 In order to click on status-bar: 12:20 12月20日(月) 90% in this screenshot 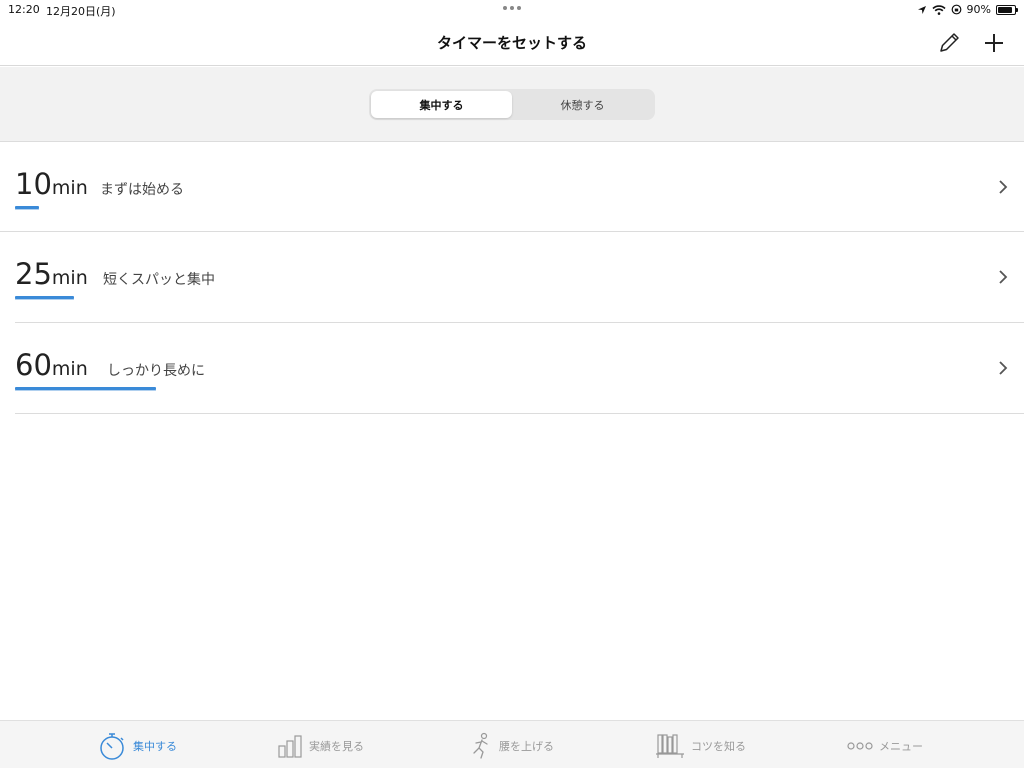, I will do `click(512, 11)`.